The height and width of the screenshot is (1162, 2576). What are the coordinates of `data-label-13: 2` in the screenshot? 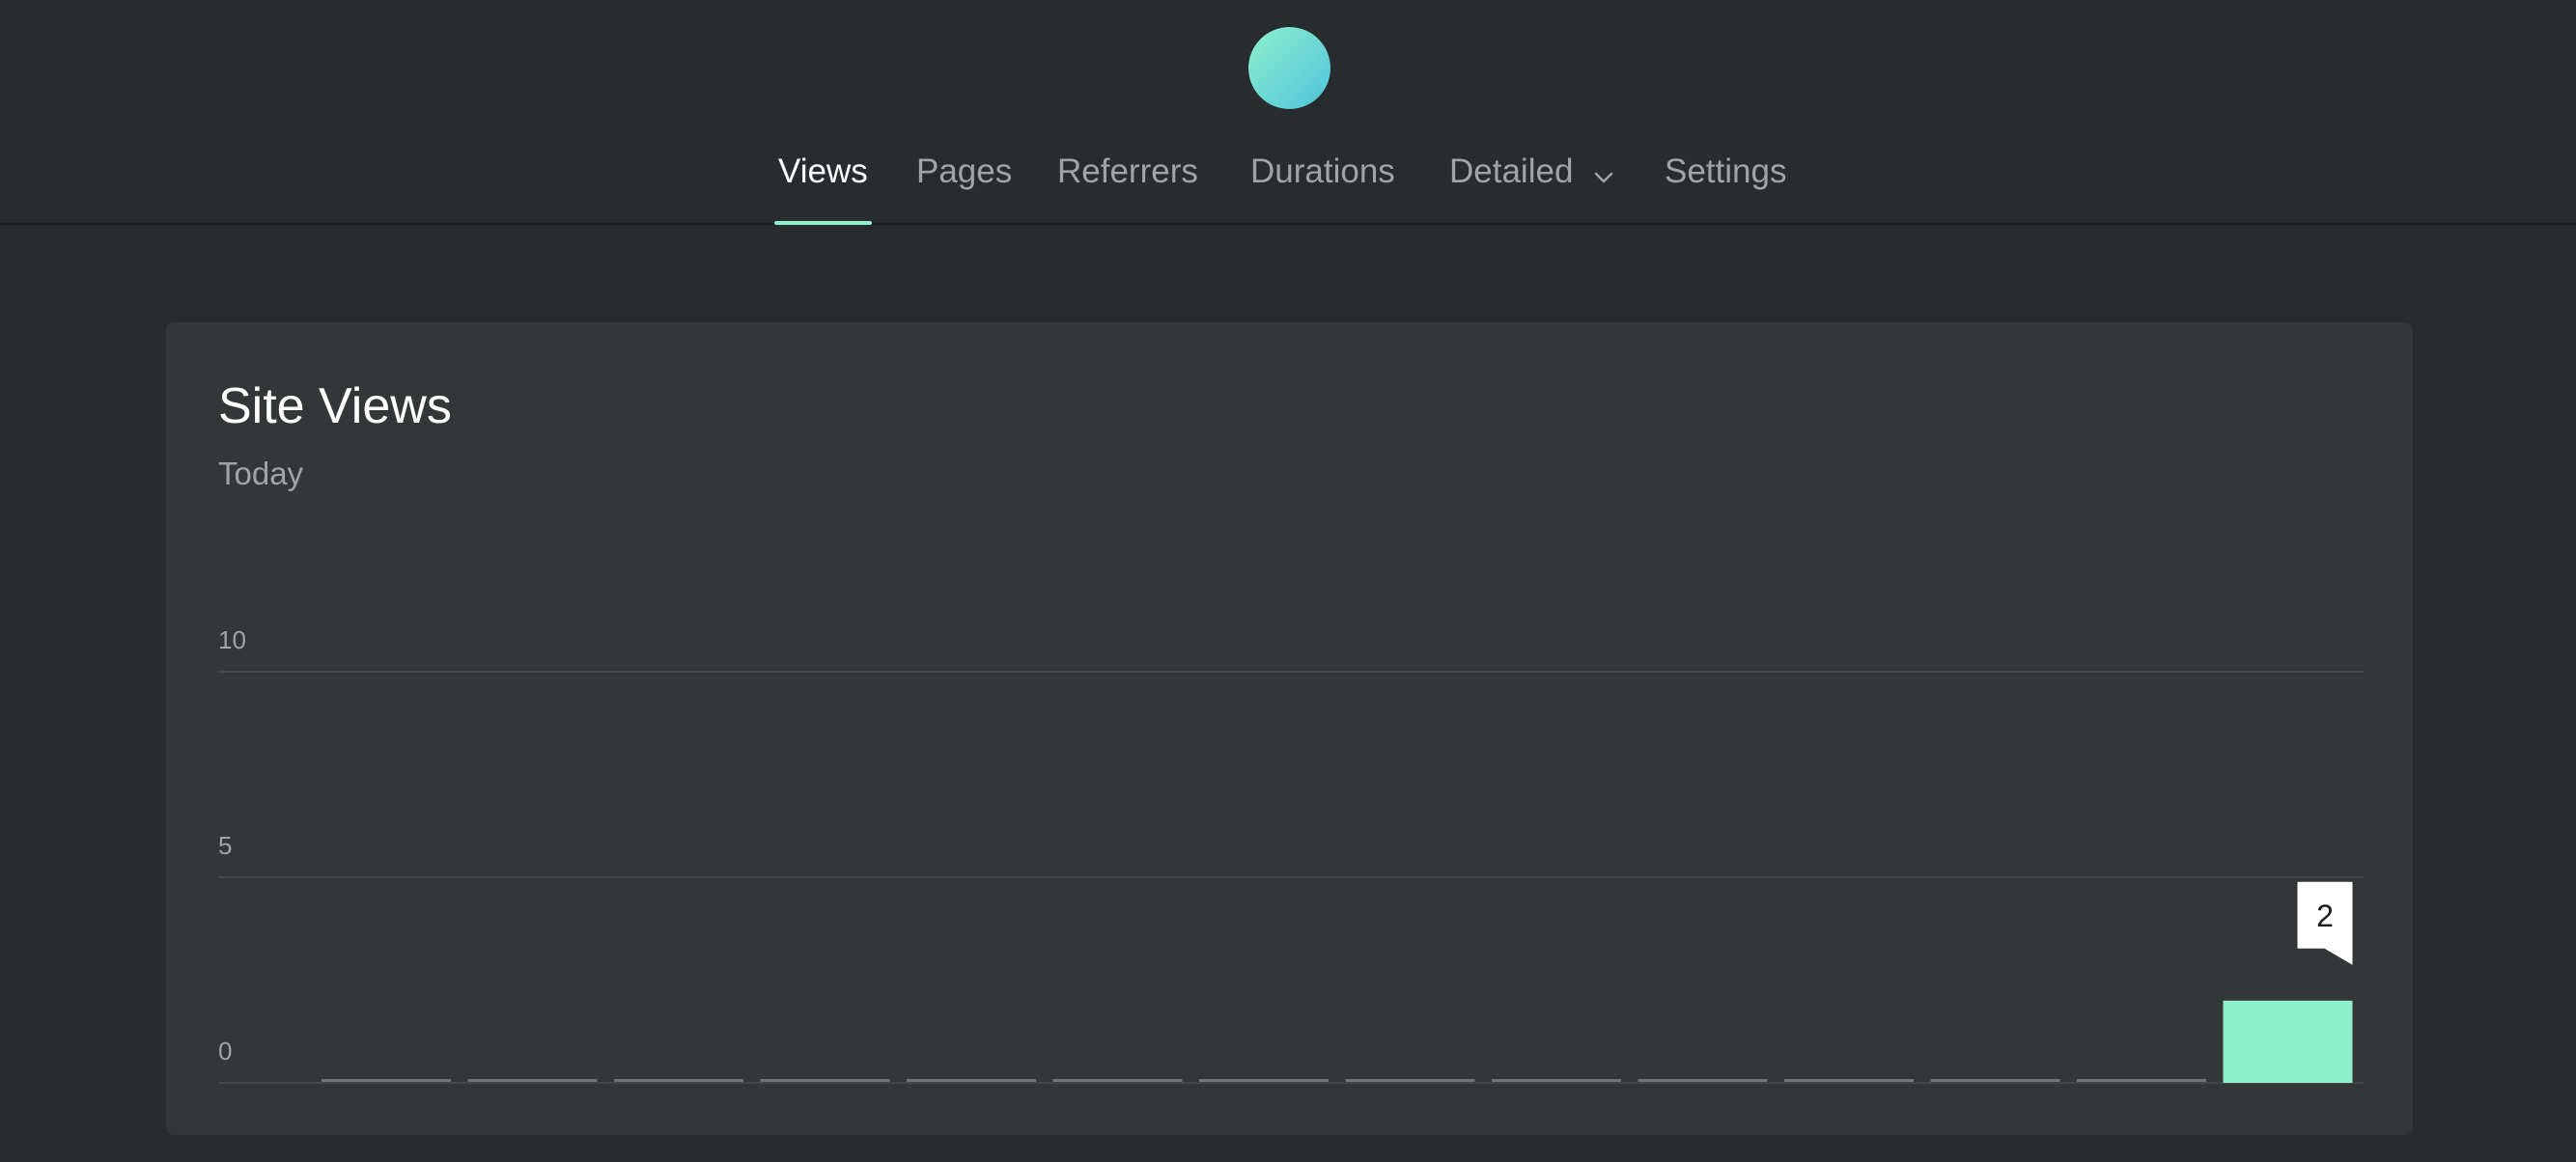 It's located at (2325, 923).